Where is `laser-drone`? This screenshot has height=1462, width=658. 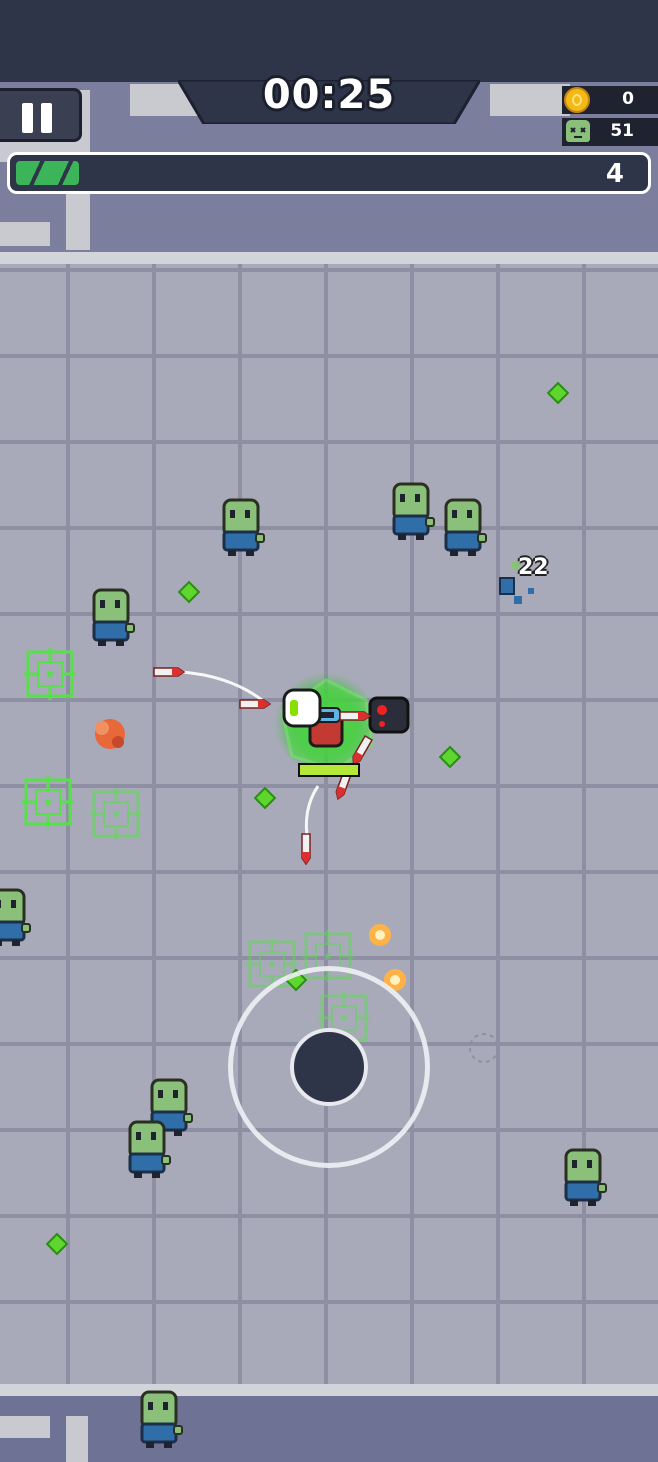 laser-drone is located at coordinates (389, 715).